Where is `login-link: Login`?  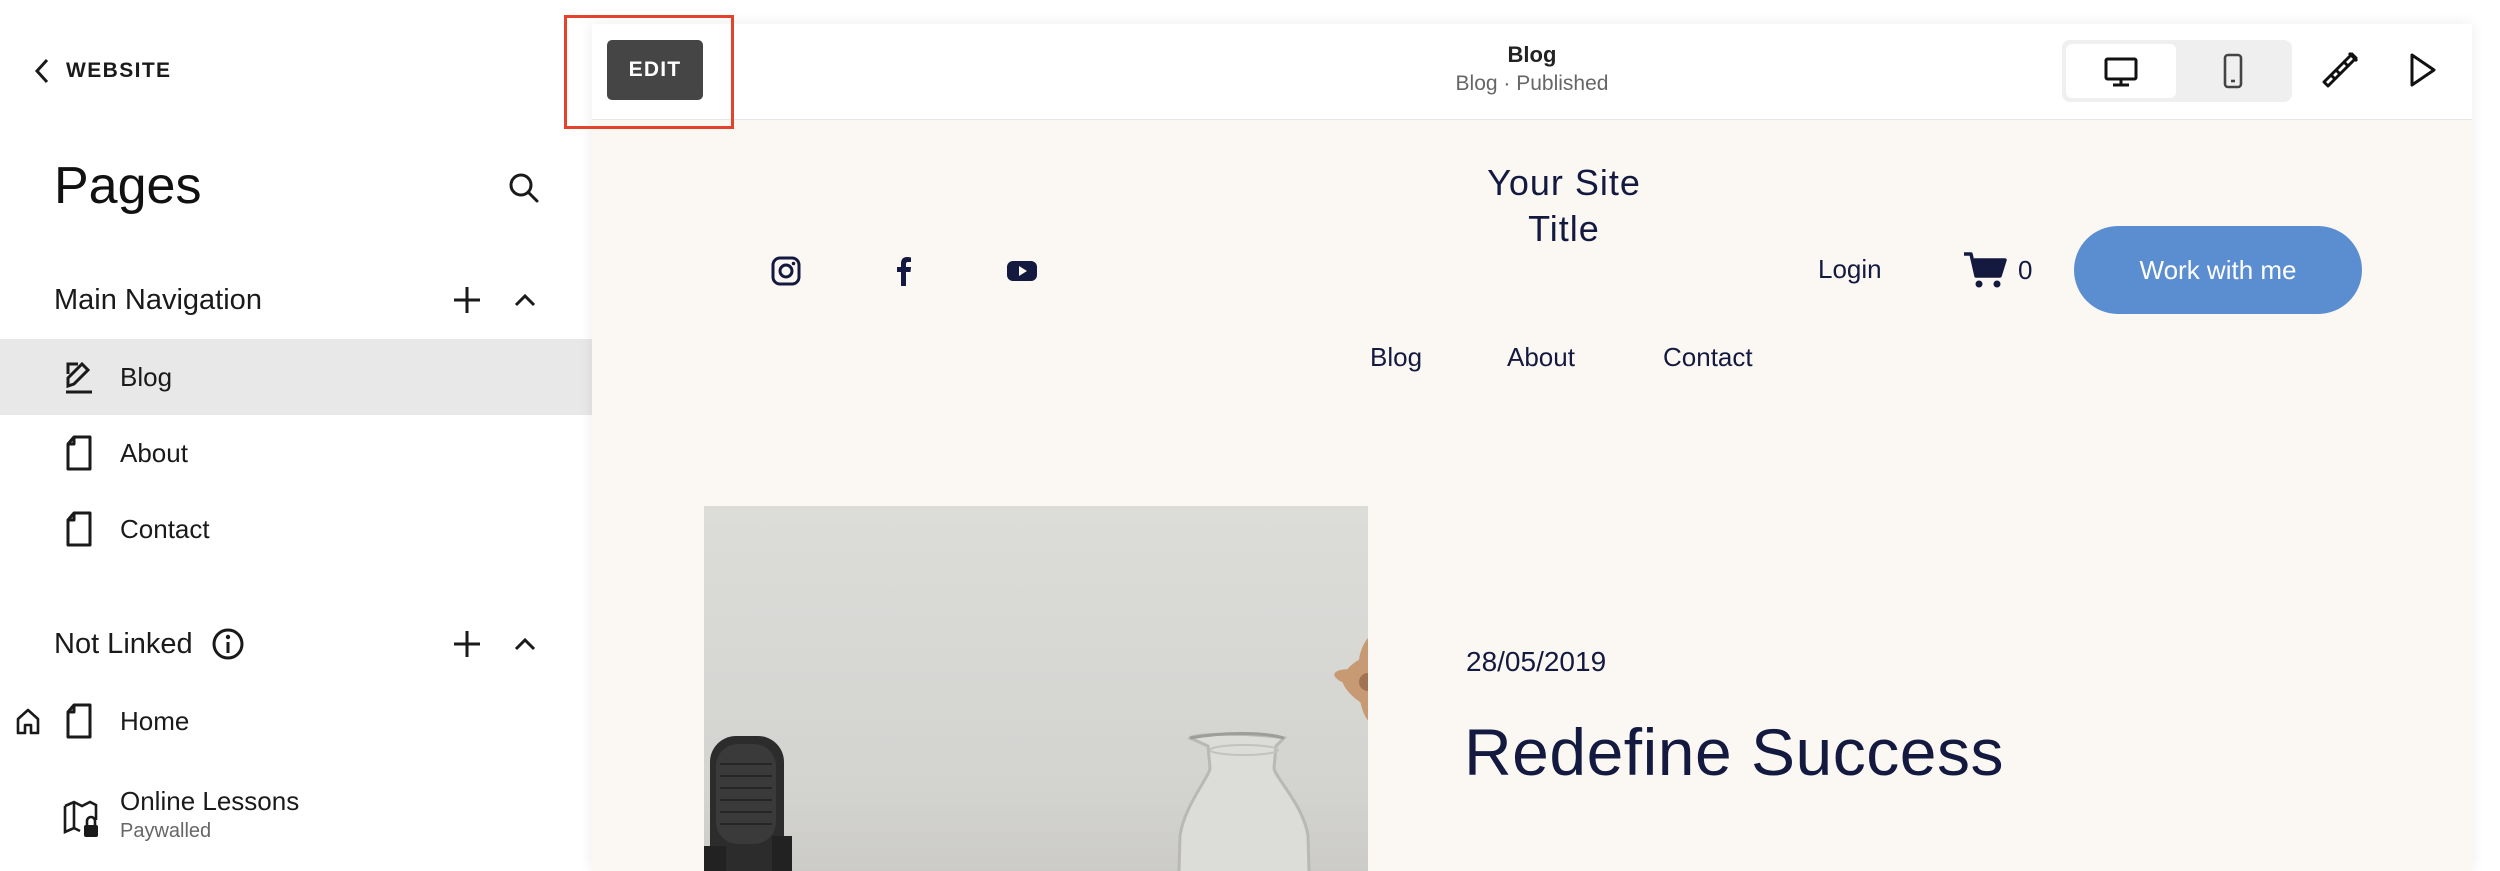
login-link: Login is located at coordinates (1850, 269).